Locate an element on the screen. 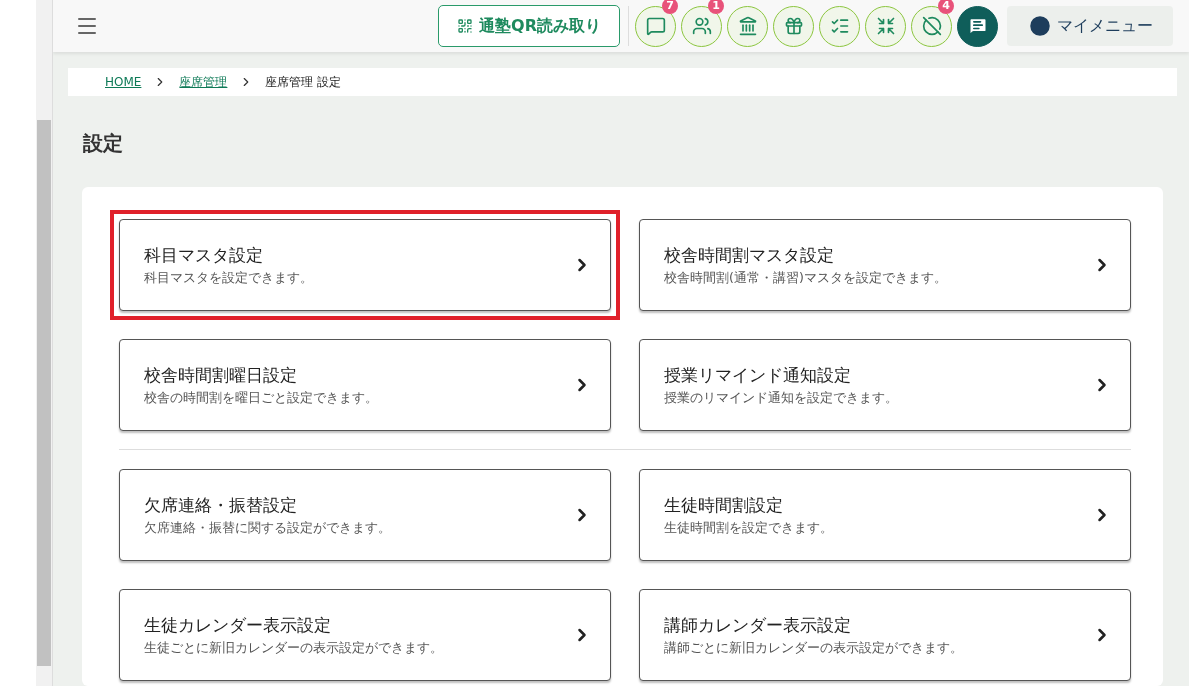 The width and height of the screenshot is (1189, 686). qr-scan-button: 通塾QR読み取り is located at coordinates (529, 26).